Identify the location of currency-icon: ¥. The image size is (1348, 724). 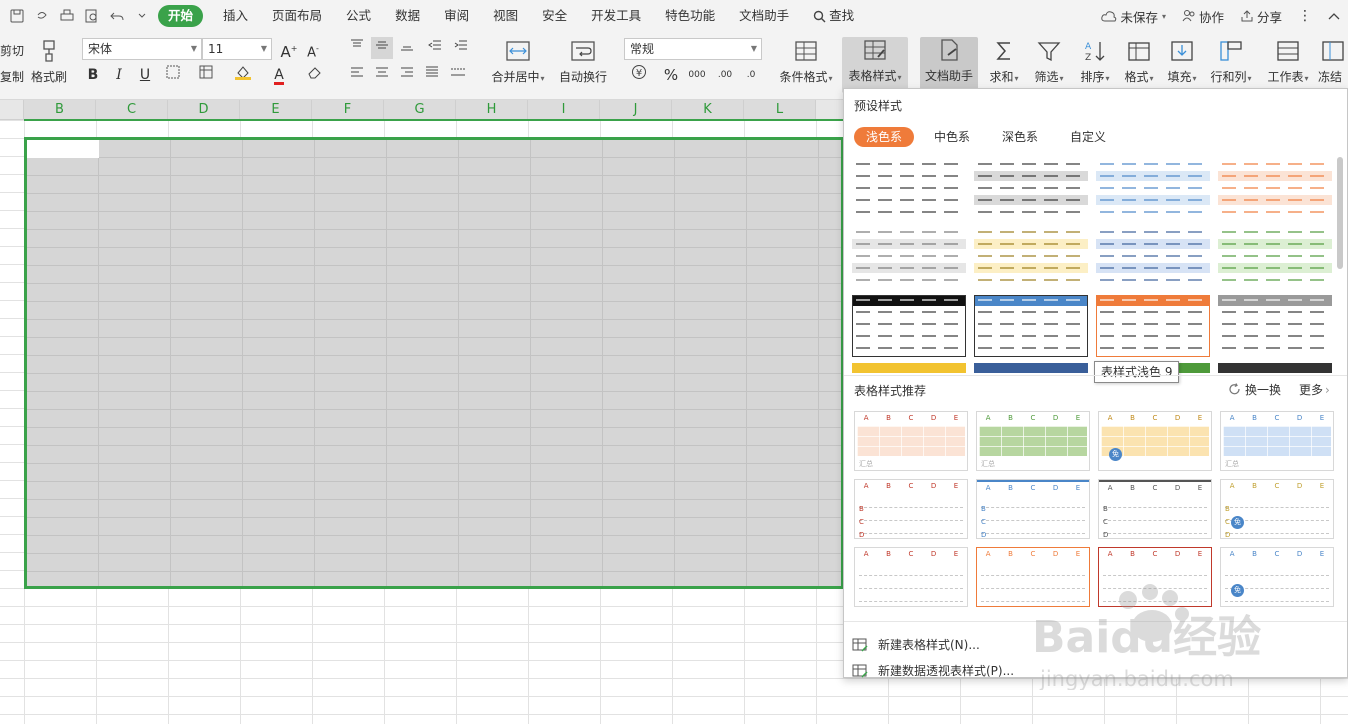
(639, 75).